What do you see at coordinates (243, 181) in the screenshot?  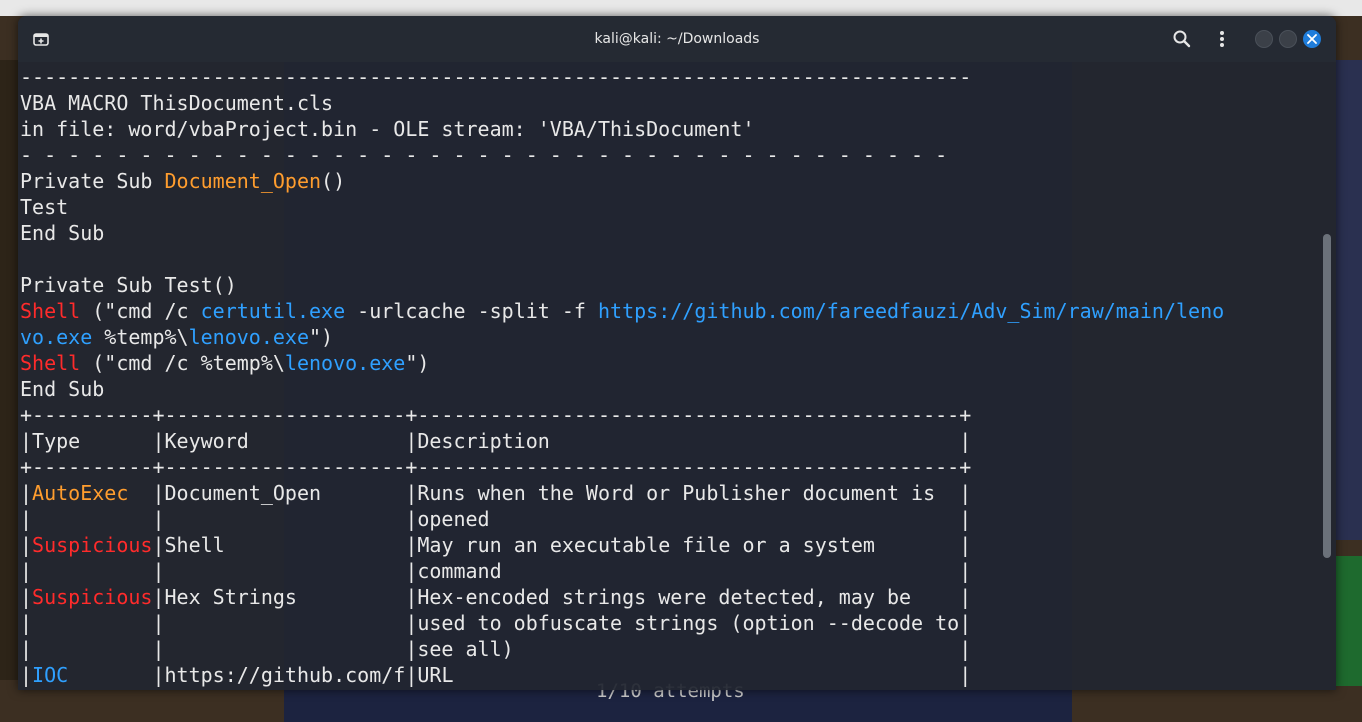 I see `terminal-text-segment: Document_Open` at bounding box center [243, 181].